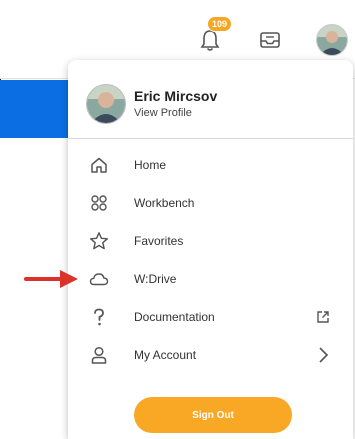  Describe the element at coordinates (270, 40) in the screenshot. I see `inbox-icon` at that location.